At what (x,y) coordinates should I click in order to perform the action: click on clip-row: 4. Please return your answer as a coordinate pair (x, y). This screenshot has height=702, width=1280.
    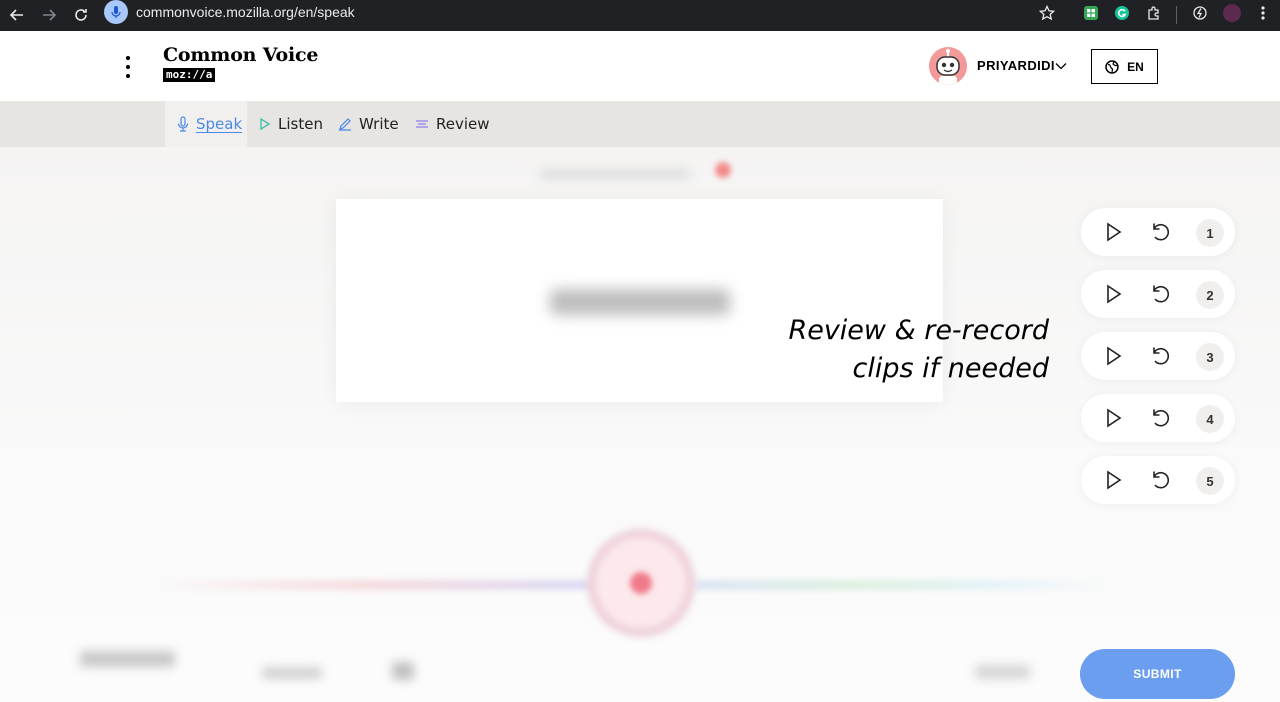
    Looking at the image, I should click on (1158, 418).